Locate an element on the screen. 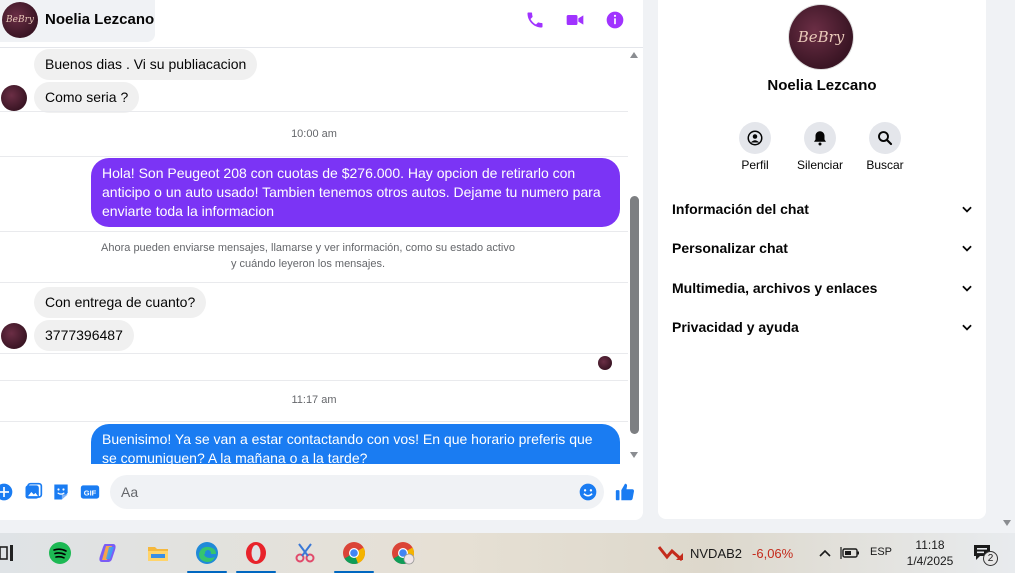 Image resolution: width=1015 pixels, height=573 pixels. notification-count: 2 is located at coordinates (990, 558).